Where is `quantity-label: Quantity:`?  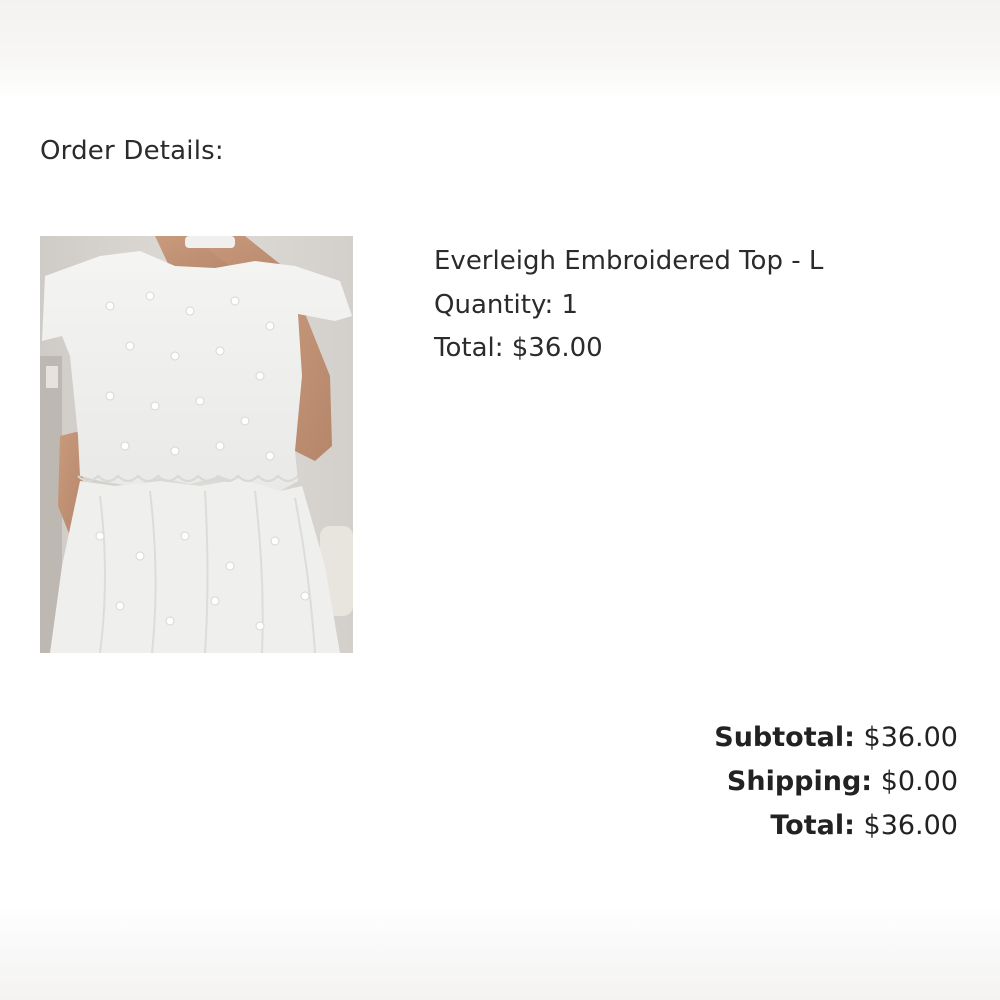 quantity-label: Quantity: is located at coordinates (494, 304).